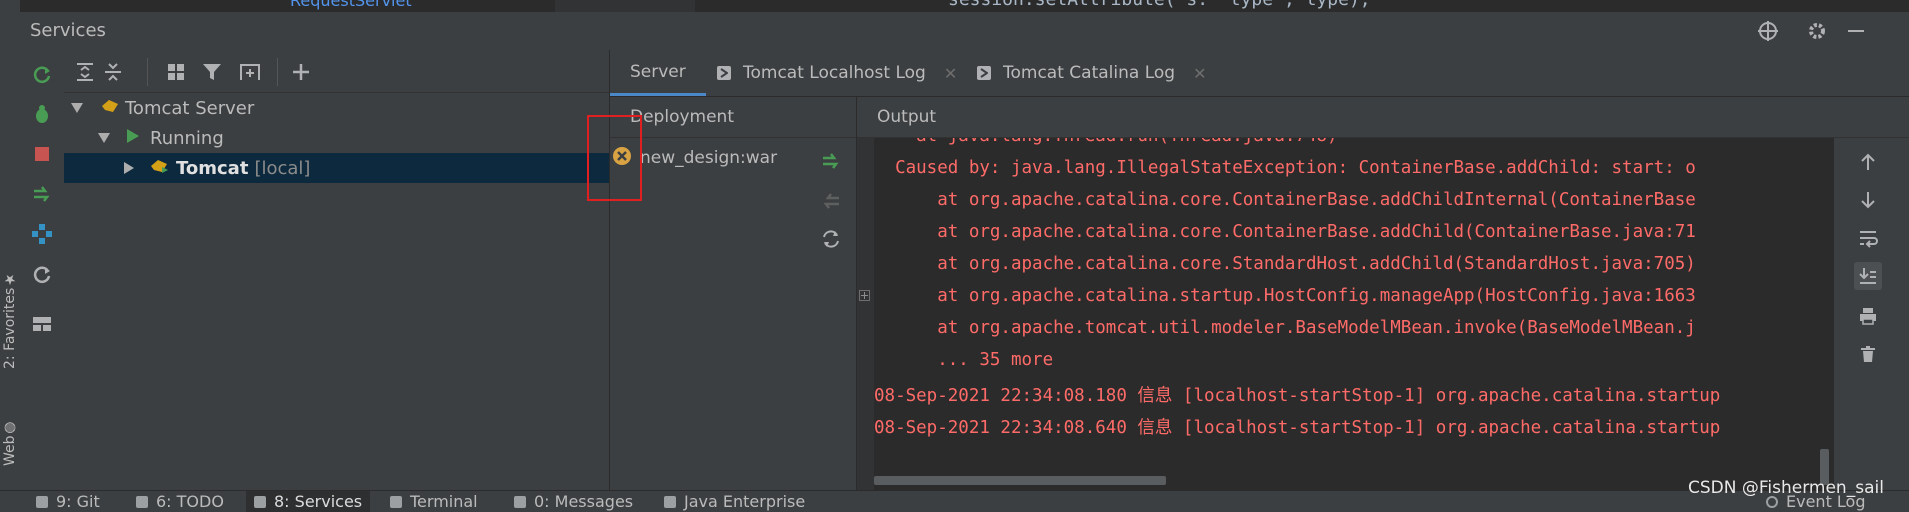  What do you see at coordinates (907, 117) in the screenshot?
I see `output-title: Output` at bounding box center [907, 117].